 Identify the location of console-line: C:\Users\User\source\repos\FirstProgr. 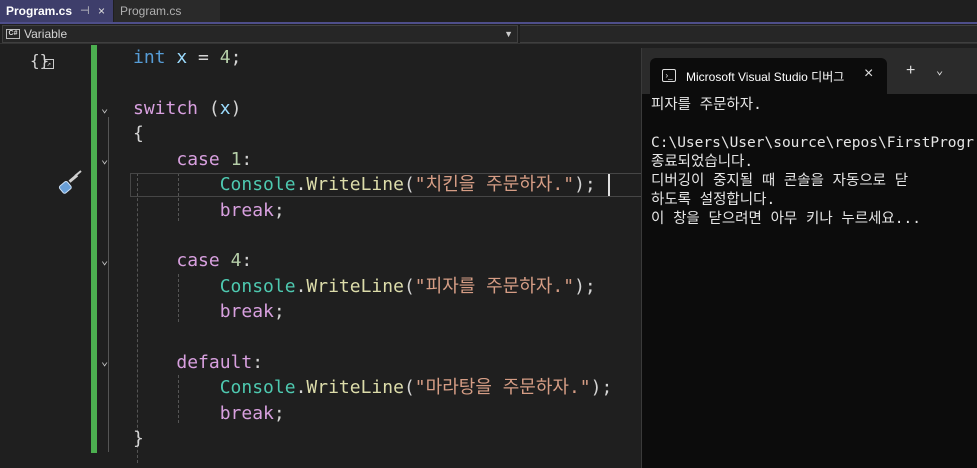
(813, 143).